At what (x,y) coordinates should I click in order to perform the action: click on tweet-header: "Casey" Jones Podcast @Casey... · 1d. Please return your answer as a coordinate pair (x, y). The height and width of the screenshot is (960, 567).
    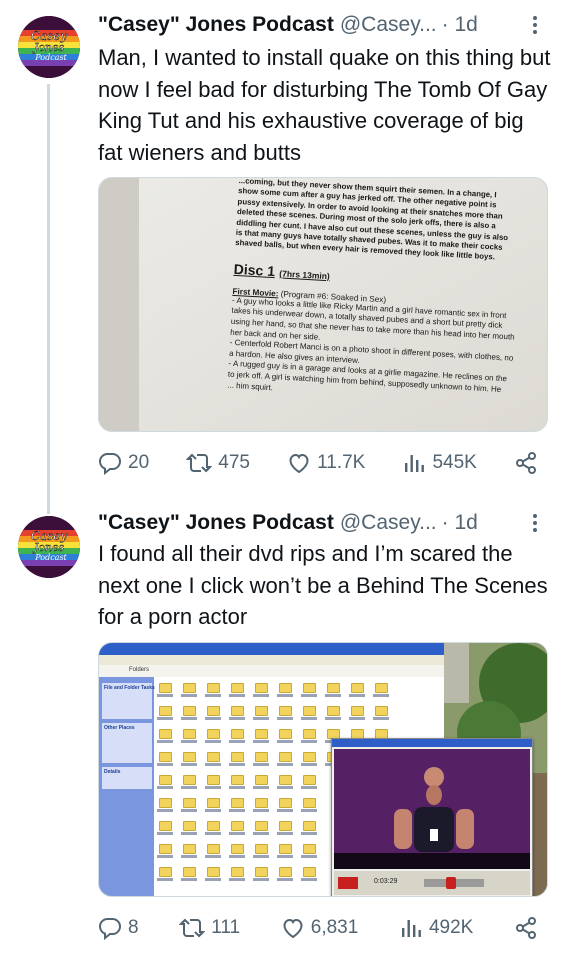
    Looking at the image, I should click on (322, 25).